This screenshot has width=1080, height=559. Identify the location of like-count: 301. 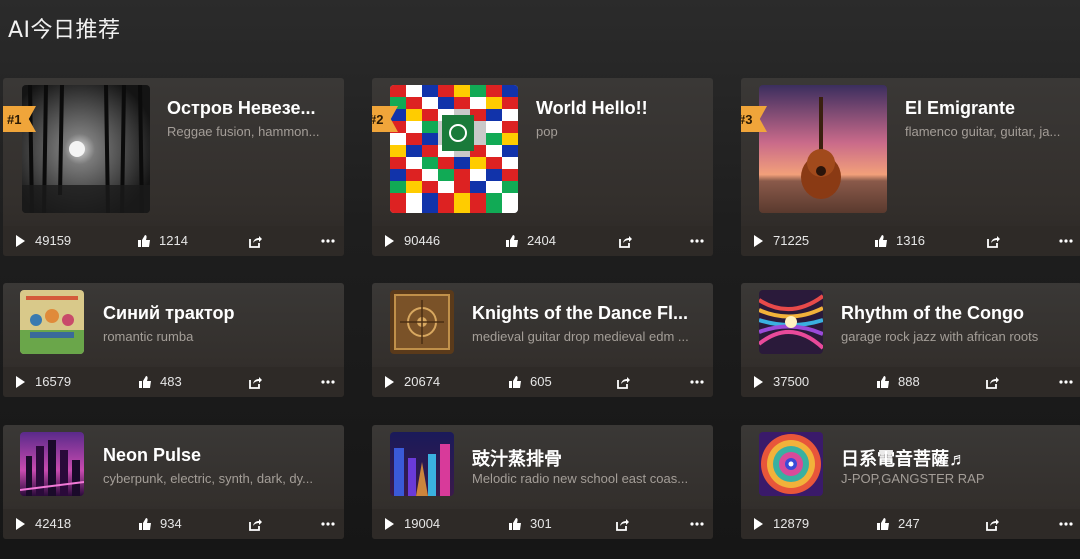
(530, 523).